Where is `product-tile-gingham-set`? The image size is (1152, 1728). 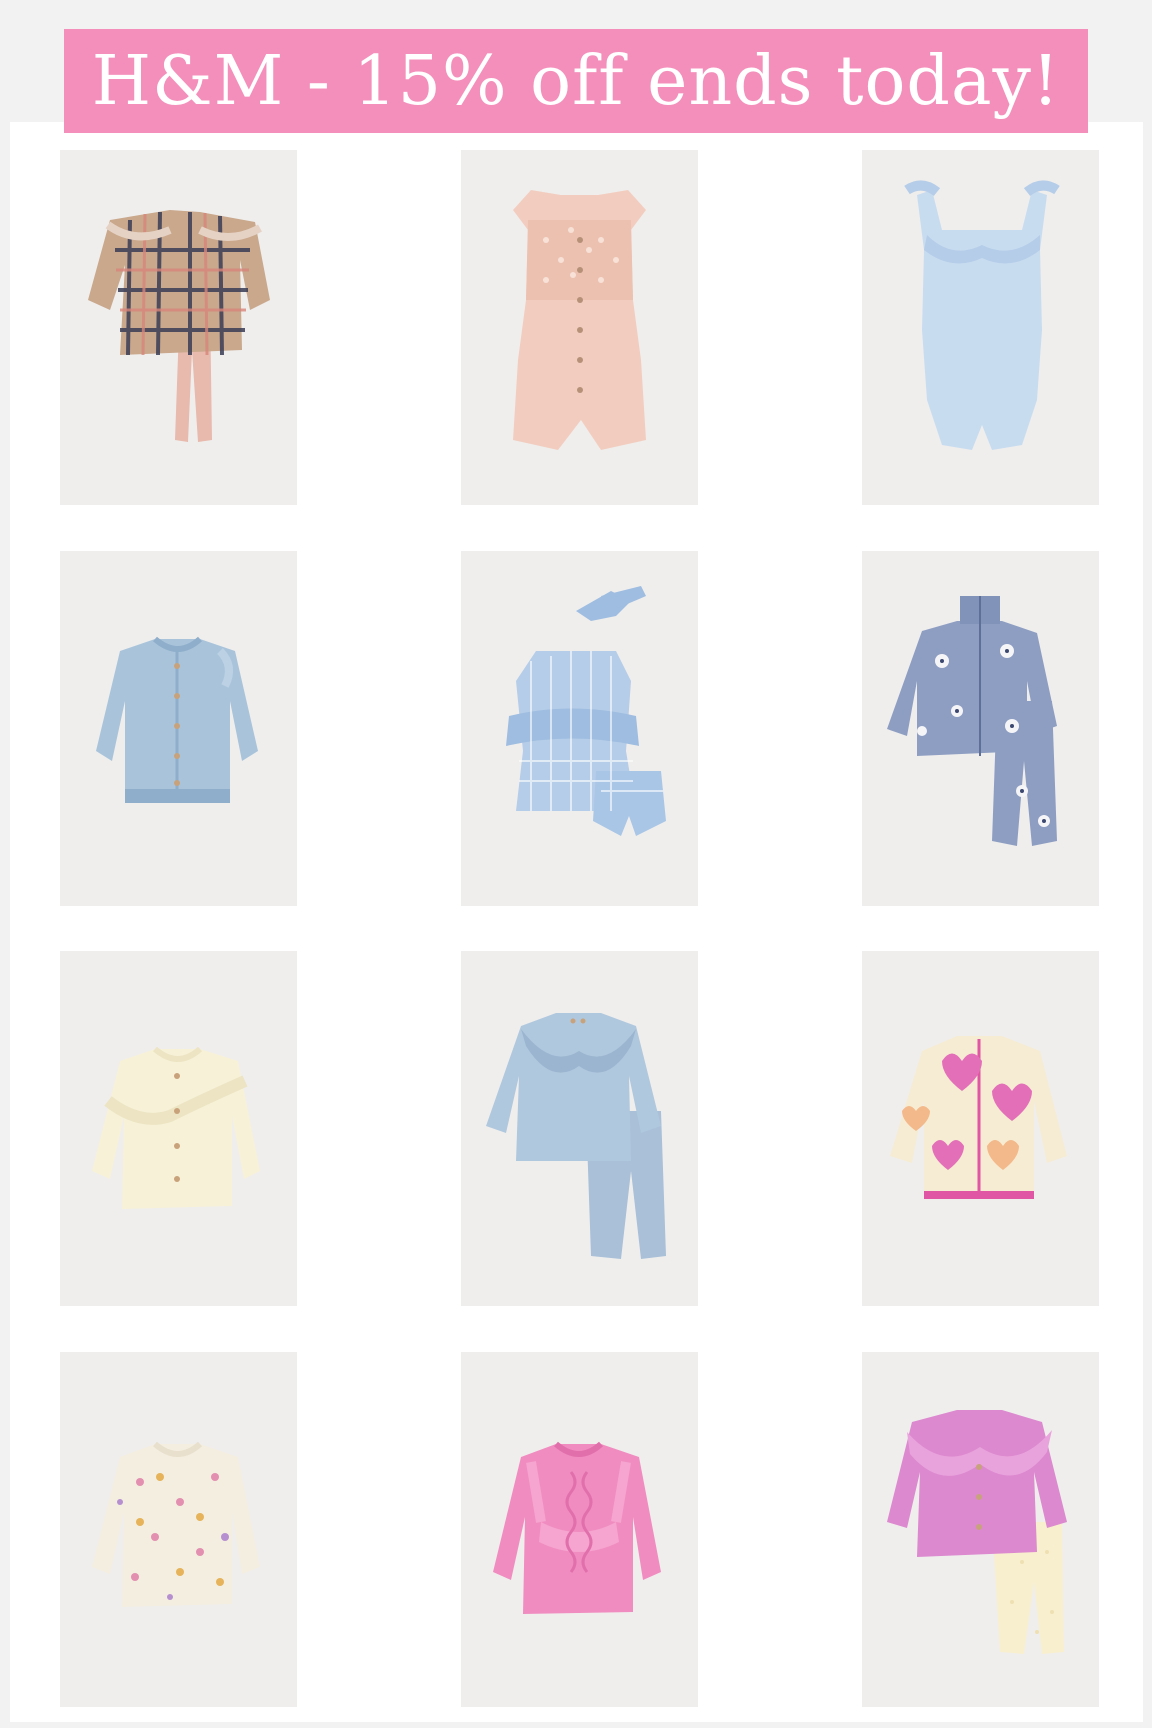
product-tile-gingham-set is located at coordinates (579, 728).